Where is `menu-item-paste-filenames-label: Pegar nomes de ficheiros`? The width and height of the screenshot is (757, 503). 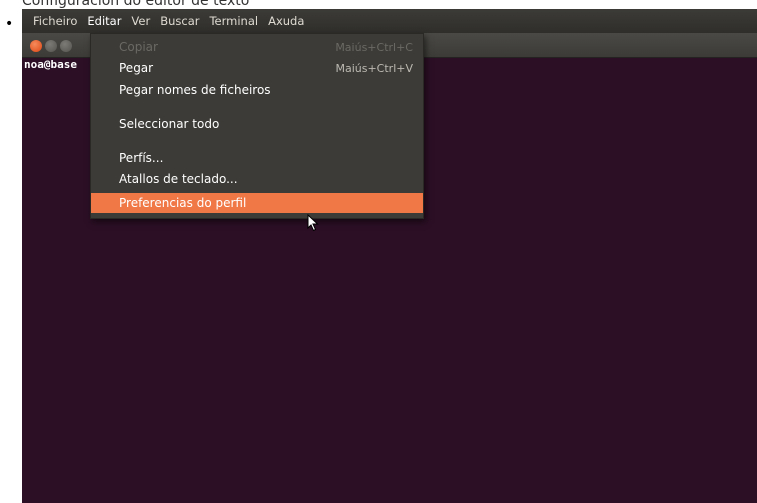
menu-item-paste-filenames-label: Pegar nomes de ficheiros is located at coordinates (195, 90).